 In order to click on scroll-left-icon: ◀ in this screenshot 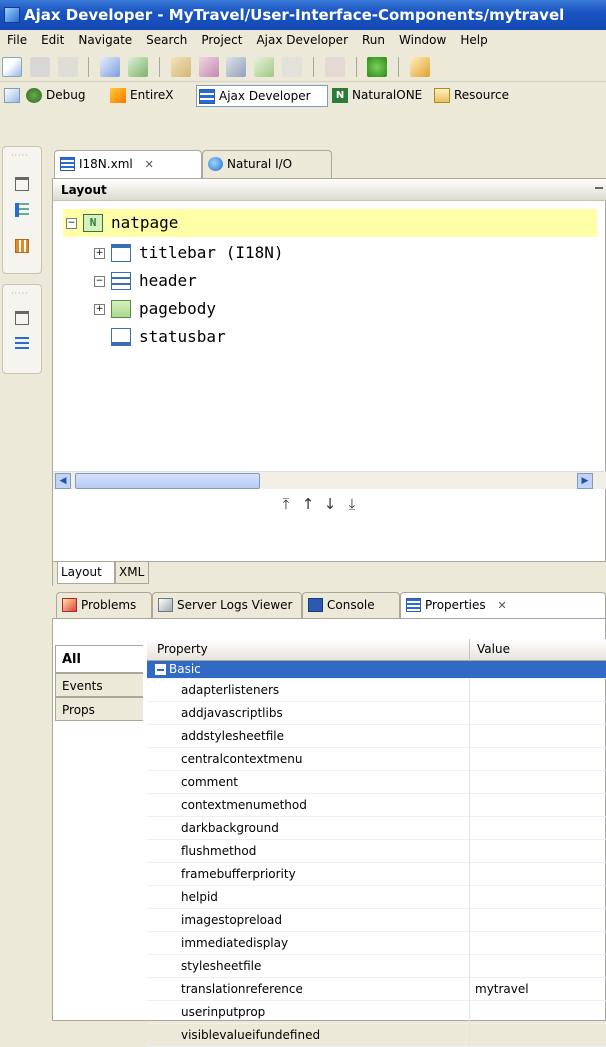, I will do `click(63, 481)`.